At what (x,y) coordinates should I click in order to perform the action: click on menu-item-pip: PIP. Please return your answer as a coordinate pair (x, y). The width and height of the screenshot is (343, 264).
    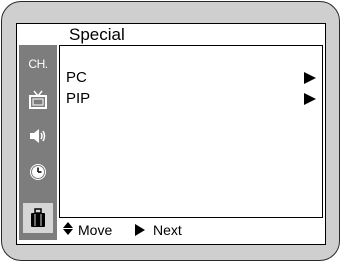
    Looking at the image, I should click on (191, 99).